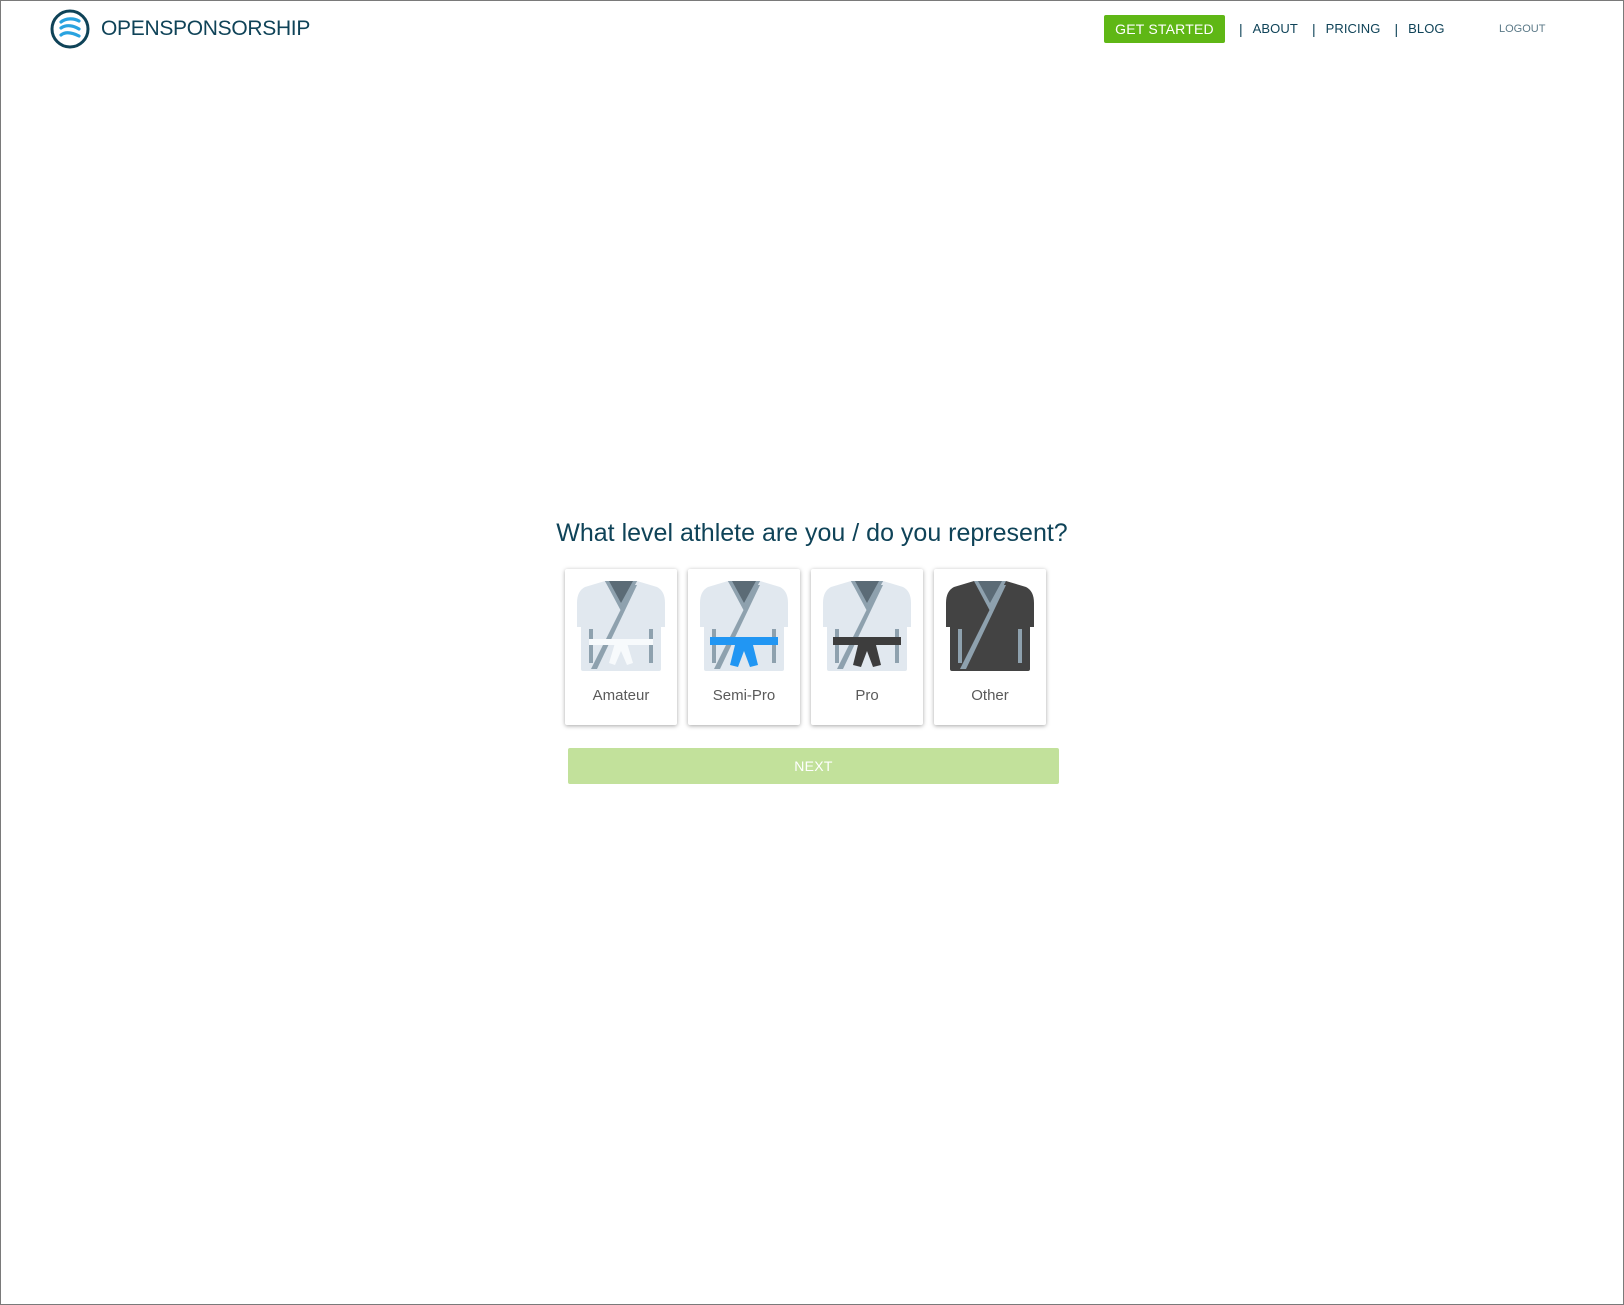 The height and width of the screenshot is (1305, 1624). Describe the element at coordinates (70, 29) in the screenshot. I see `opensponsorship-logo-icon` at that location.